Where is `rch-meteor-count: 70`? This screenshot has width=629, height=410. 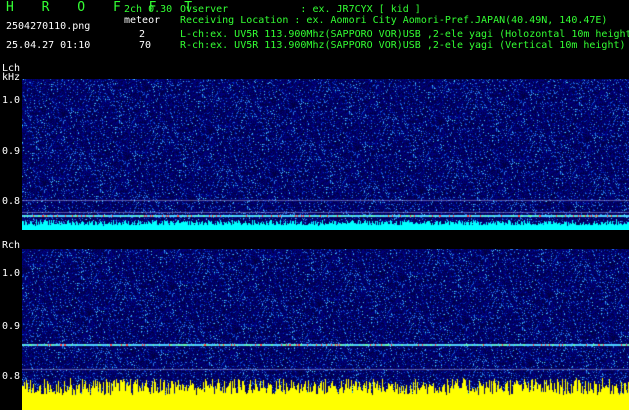
rch-meteor-count: 70 is located at coordinates (145, 45).